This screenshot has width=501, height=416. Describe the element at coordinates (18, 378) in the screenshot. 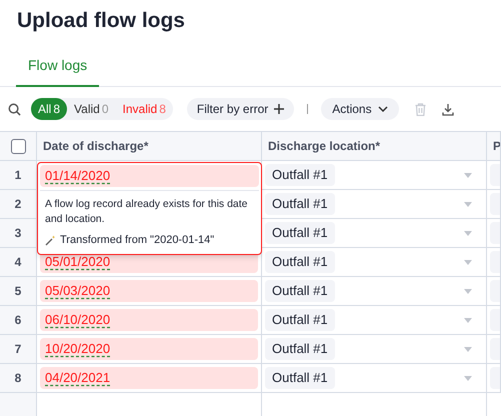

I see `row-number: 8` at that location.